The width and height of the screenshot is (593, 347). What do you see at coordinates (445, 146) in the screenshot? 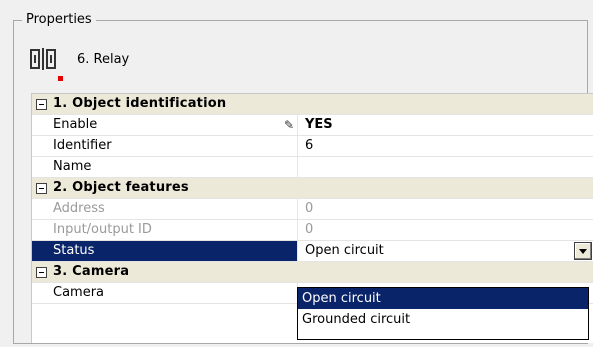
I see `property-value-identifier: 6` at bounding box center [445, 146].